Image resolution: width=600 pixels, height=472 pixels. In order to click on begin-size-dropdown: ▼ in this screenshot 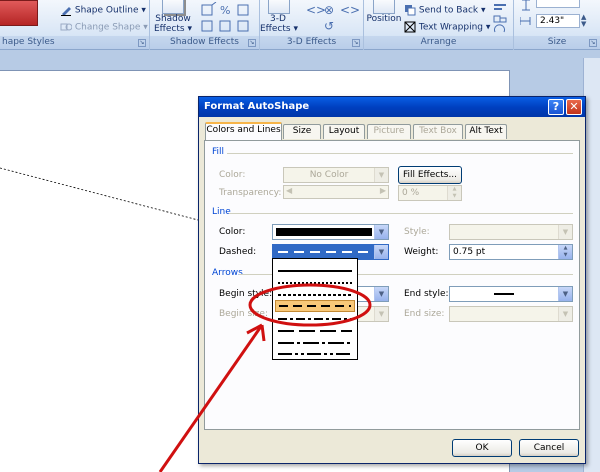, I will do `click(372, 314)`.